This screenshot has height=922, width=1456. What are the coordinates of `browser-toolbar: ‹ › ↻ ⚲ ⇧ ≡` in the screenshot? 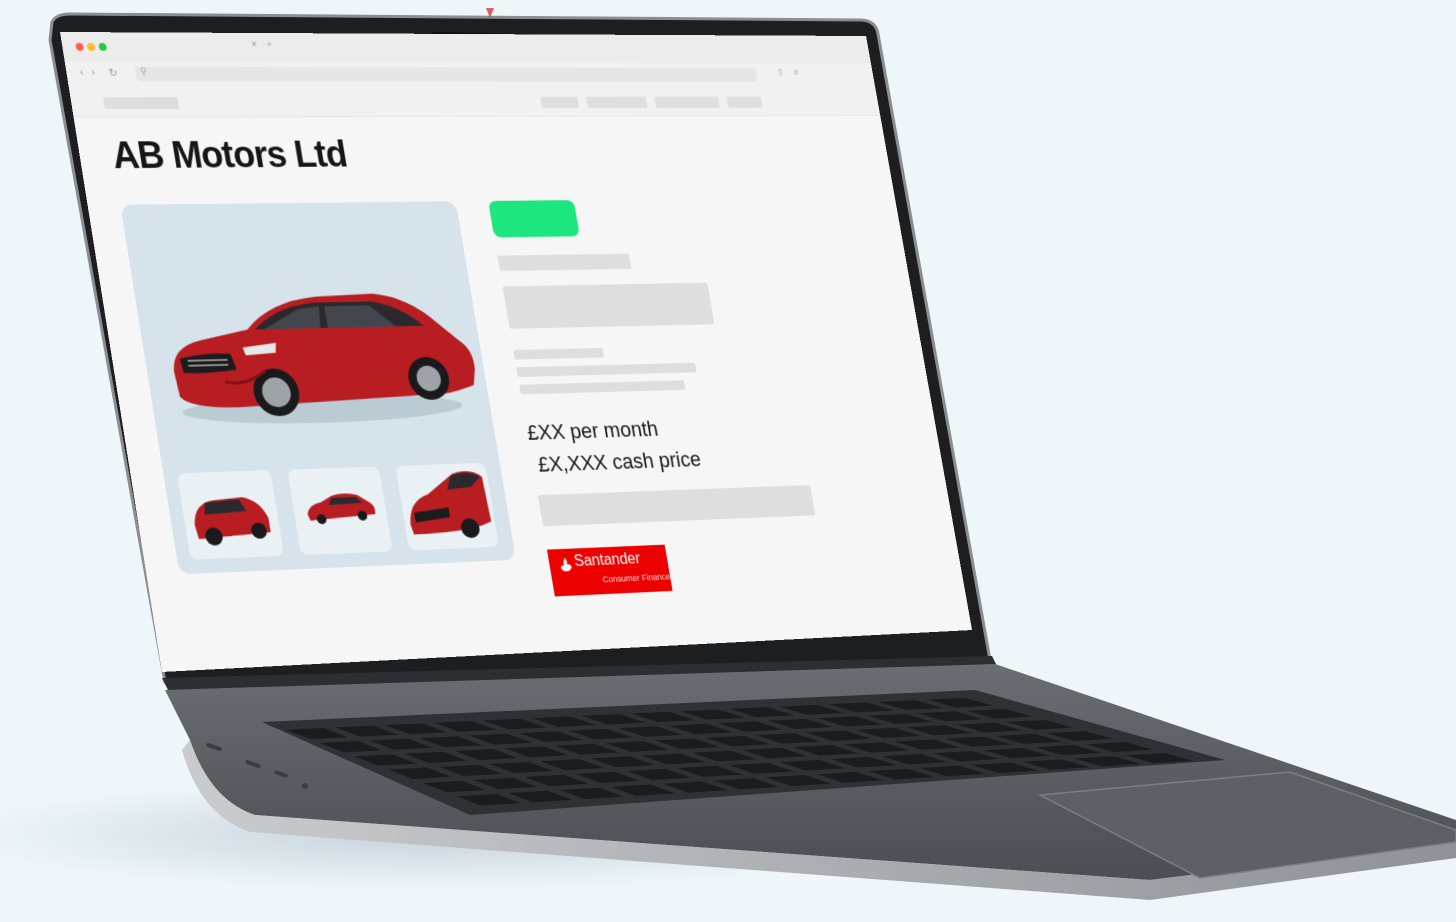 It's located at (470, 75).